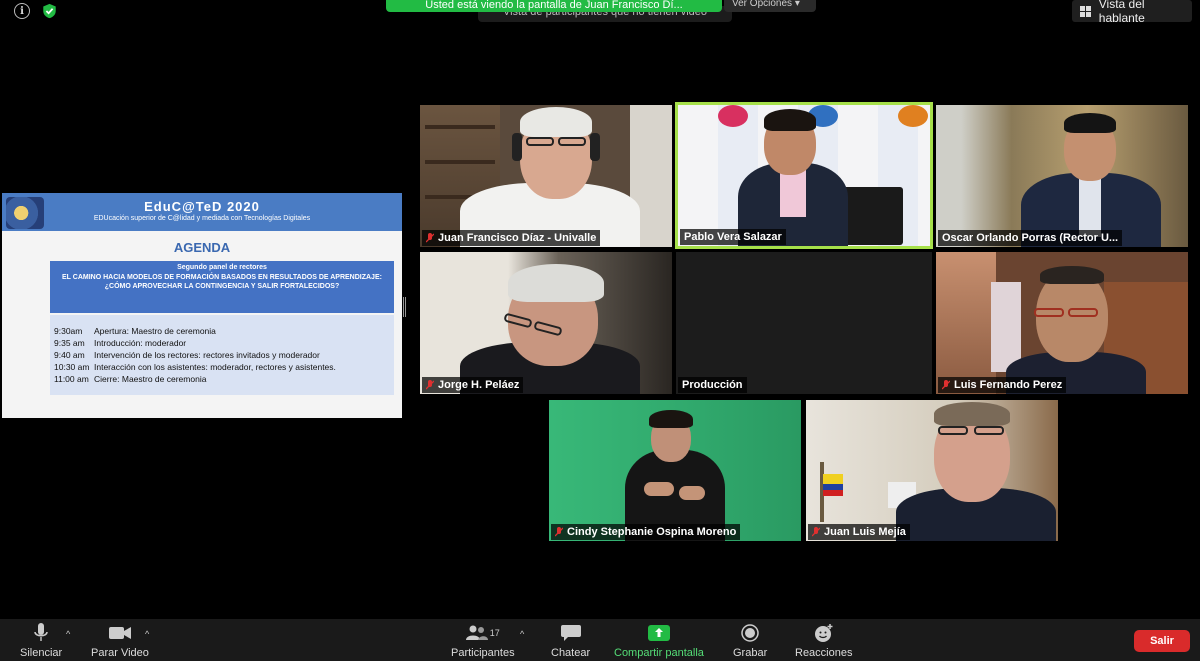 This screenshot has width=1200, height=661. Describe the element at coordinates (1121, 12) in the screenshot. I see `speaker-view-label: Vista del hablante` at that location.